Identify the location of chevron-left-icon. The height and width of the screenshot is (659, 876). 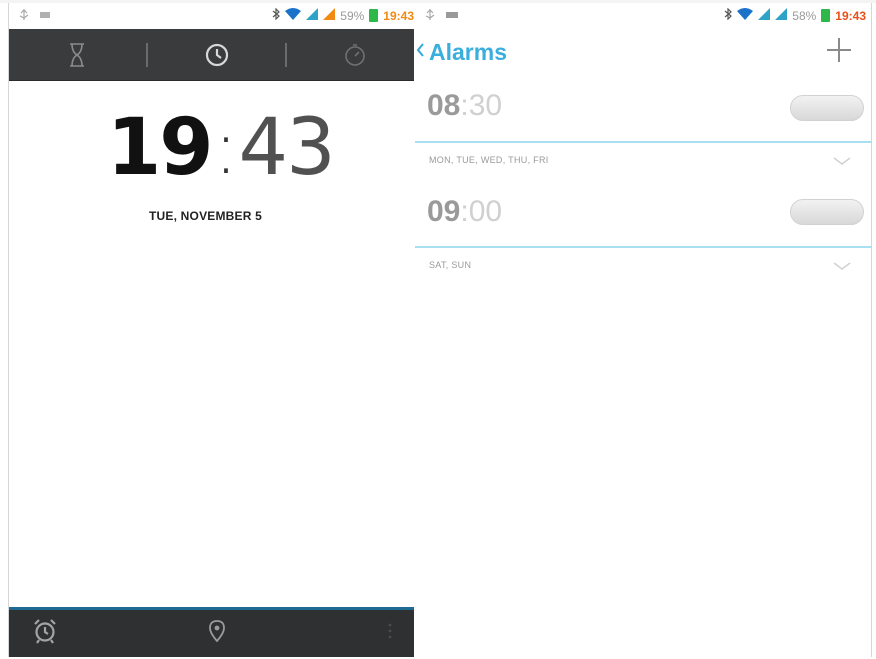
(420, 52).